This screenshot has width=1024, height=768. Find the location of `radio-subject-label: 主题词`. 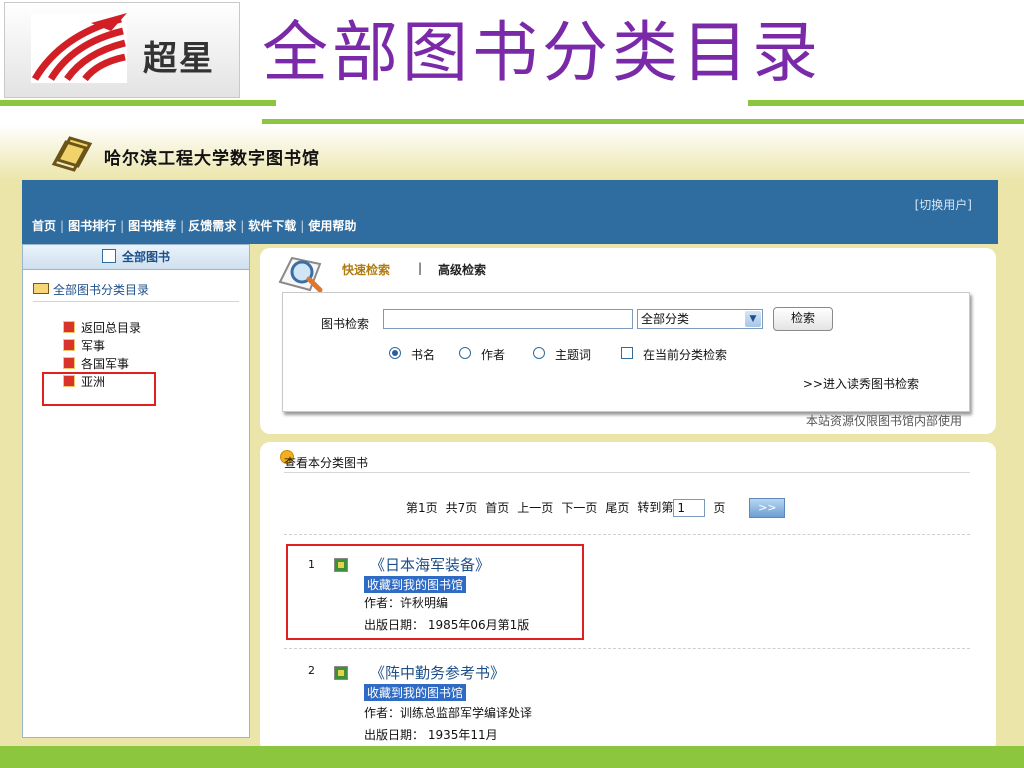

radio-subject-label: 主题词 is located at coordinates (573, 355).